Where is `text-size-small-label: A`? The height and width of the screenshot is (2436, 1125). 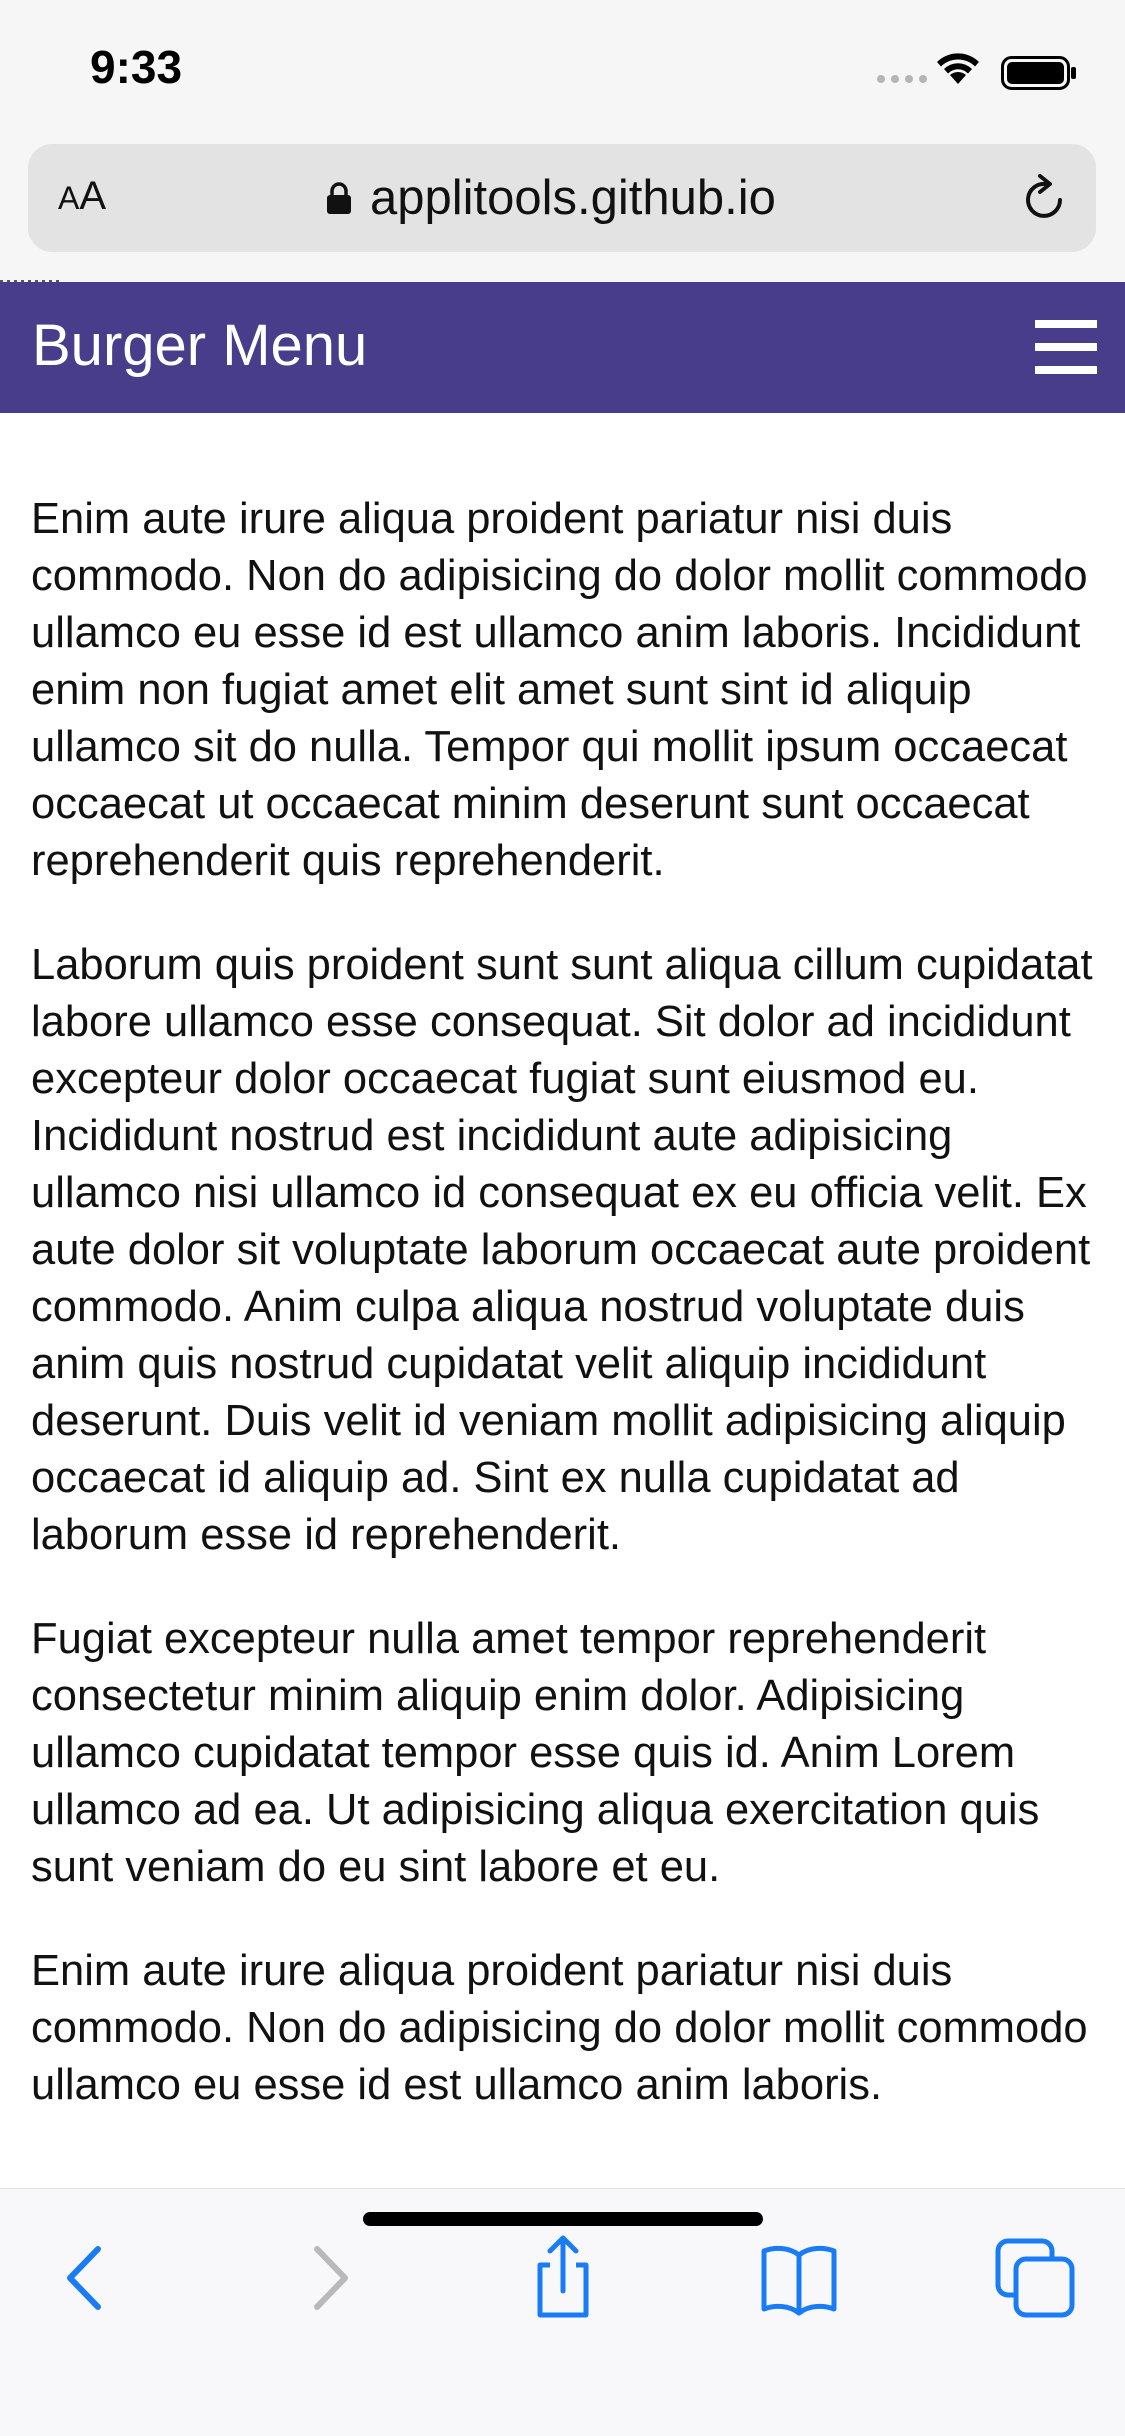 text-size-small-label: A is located at coordinates (69, 198).